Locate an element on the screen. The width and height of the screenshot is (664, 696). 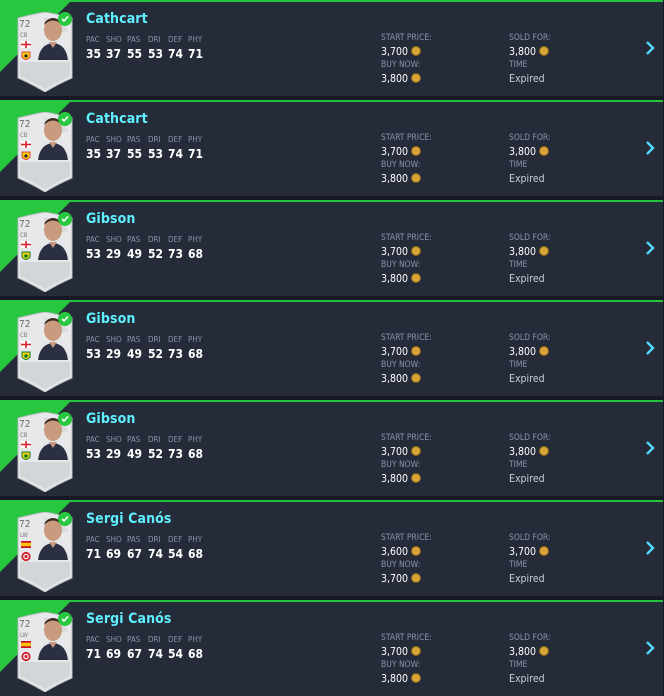
stat-label: DRI is located at coordinates (154, 539).